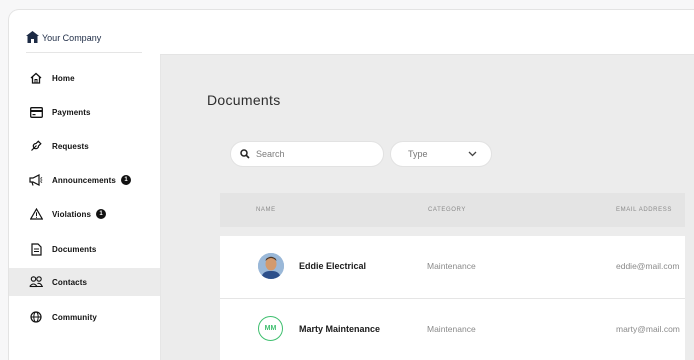 This screenshot has width=694, height=360. What do you see at coordinates (36, 214) in the screenshot?
I see `warning-icon` at bounding box center [36, 214].